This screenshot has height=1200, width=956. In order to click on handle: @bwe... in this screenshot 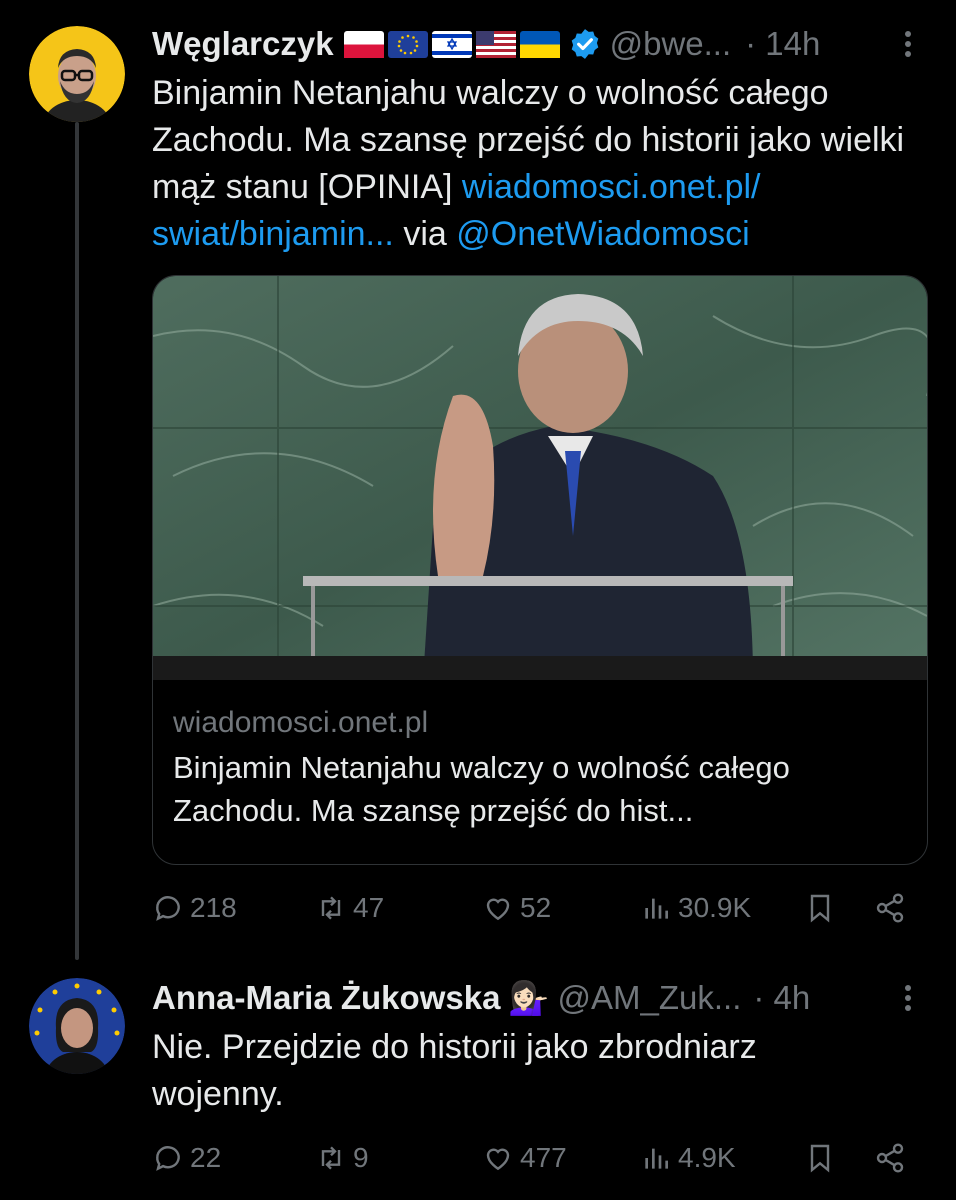, I will do `click(671, 44)`.